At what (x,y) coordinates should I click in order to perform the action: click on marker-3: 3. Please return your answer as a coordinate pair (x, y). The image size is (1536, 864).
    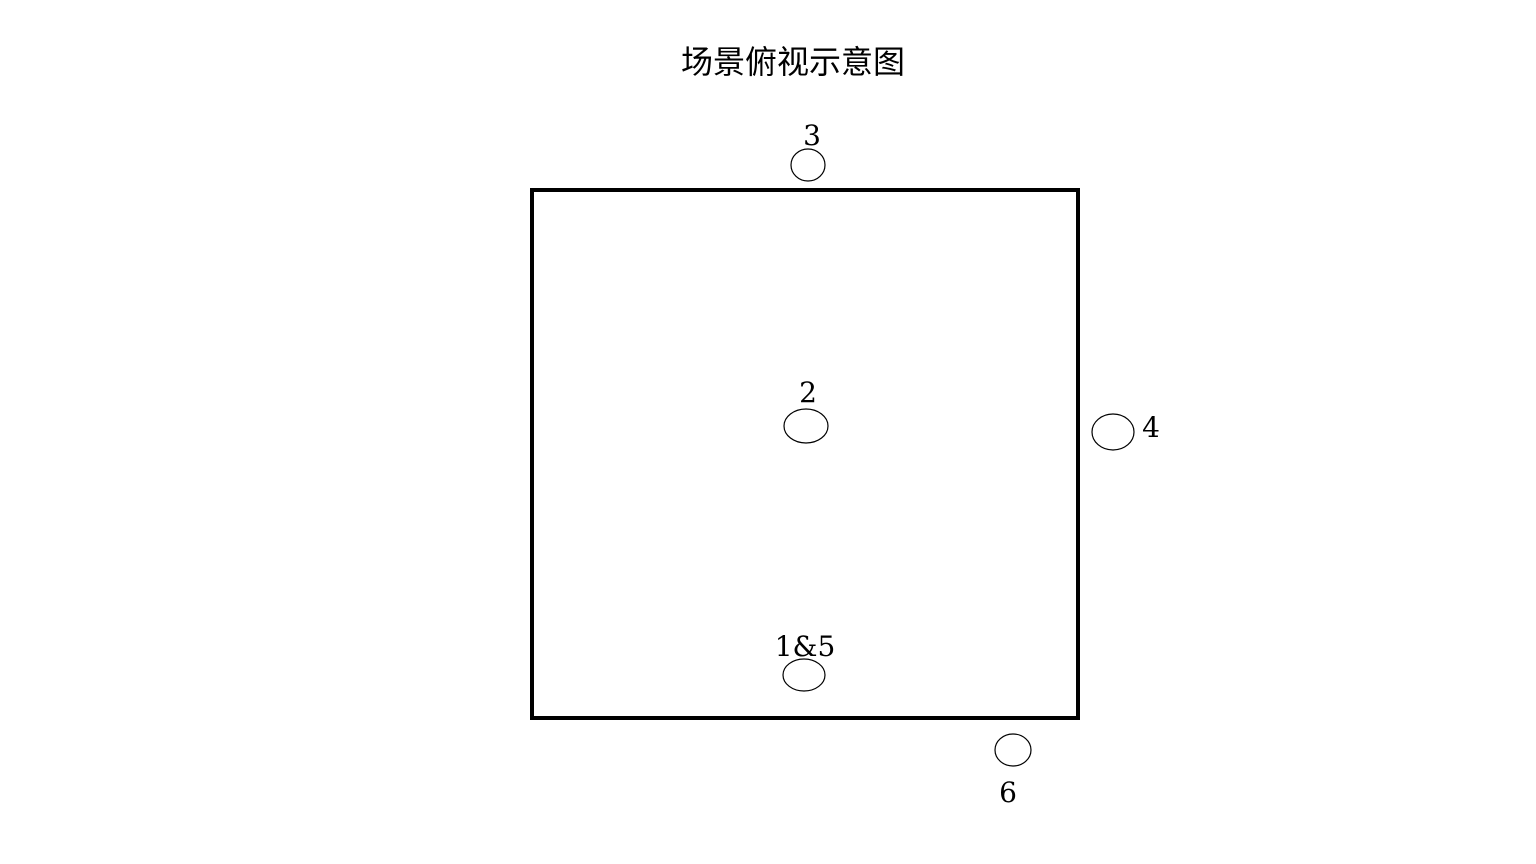
    Looking at the image, I should click on (808, 150).